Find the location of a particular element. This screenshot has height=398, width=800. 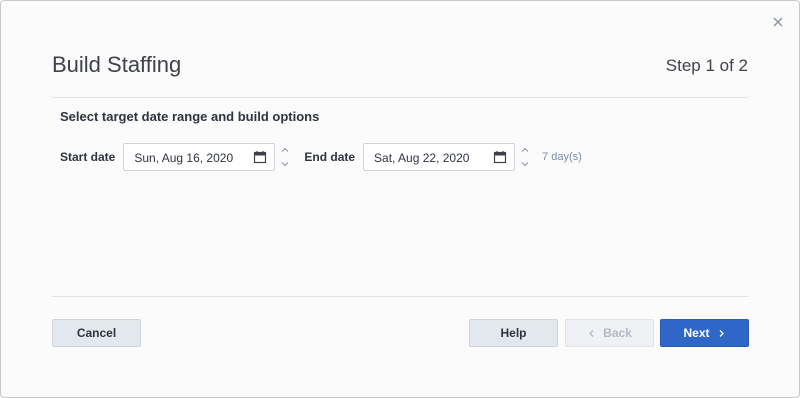

cancel-button: Cancel is located at coordinates (96, 333).